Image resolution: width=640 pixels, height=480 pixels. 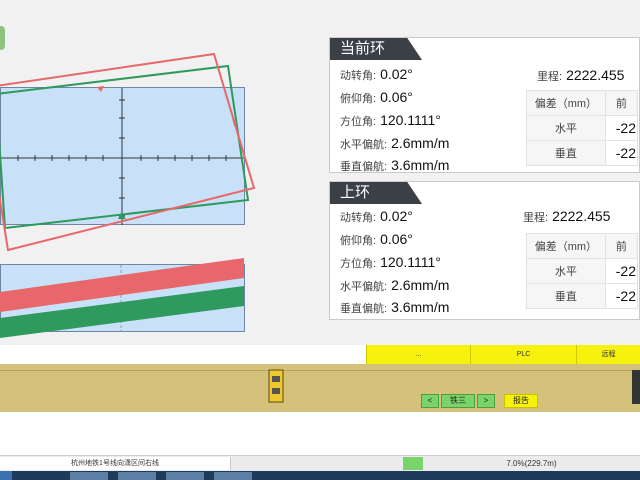 What do you see at coordinates (413, 463) in the screenshot?
I see `progress-fill` at bounding box center [413, 463].